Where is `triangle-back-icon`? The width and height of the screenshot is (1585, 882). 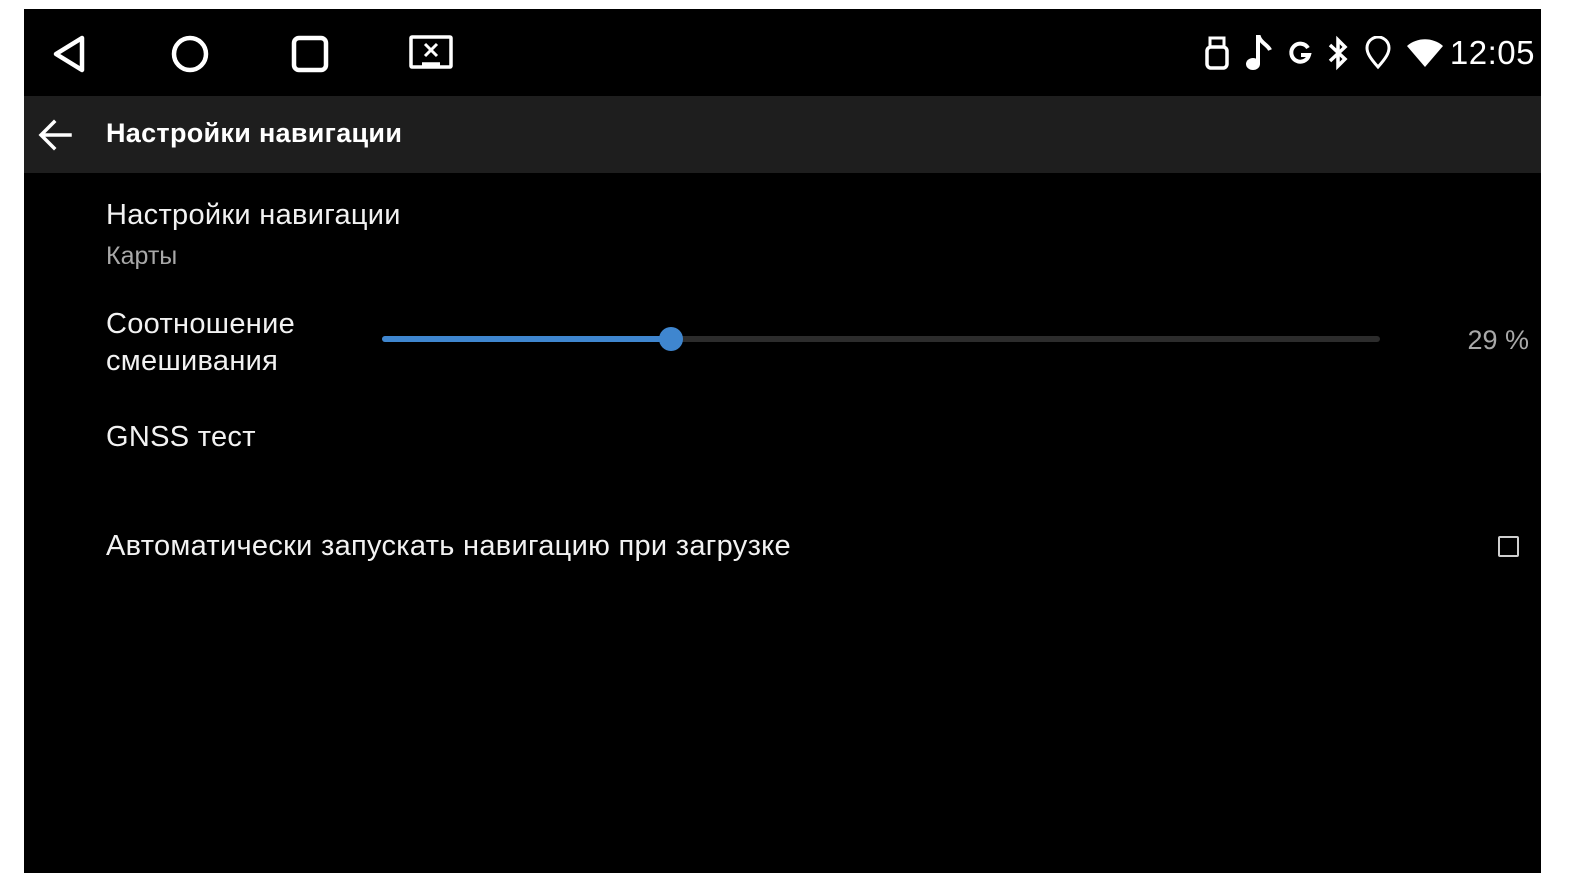
triangle-back-icon is located at coordinates (69, 54).